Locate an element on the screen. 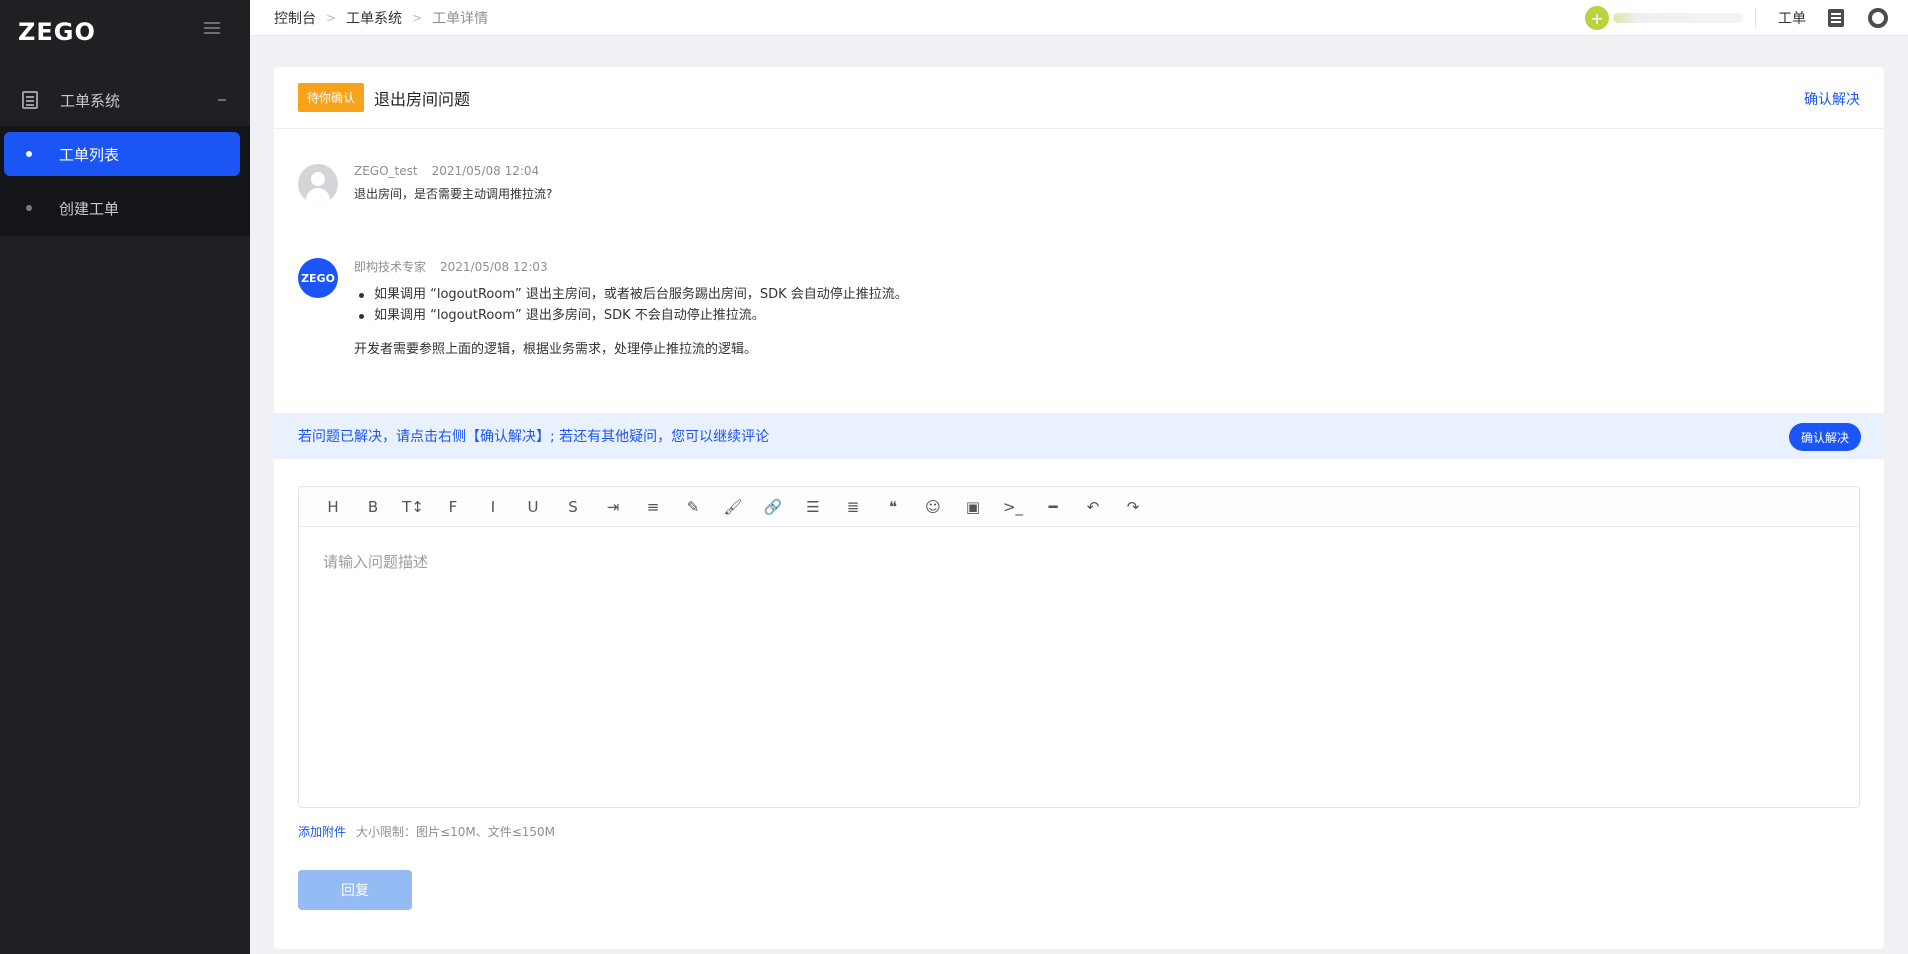 The height and width of the screenshot is (954, 1908). message-meta: ZEGO_test 2021/05/08 12:04 is located at coordinates (446, 171).